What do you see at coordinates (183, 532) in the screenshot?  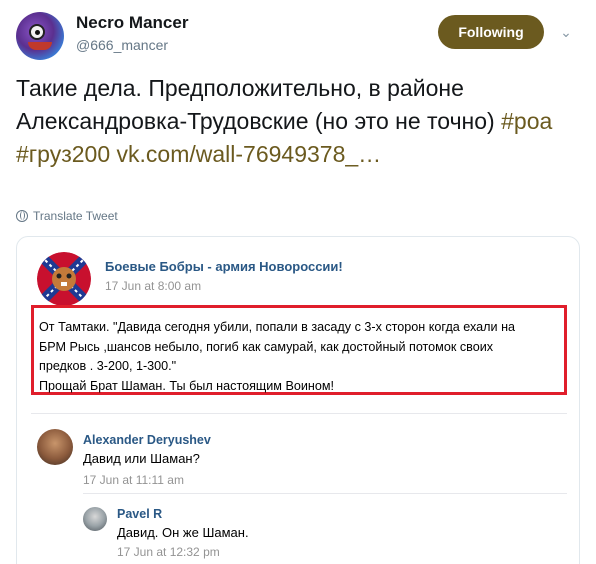 I see `reply-text: Давид. Он же Шаман.` at bounding box center [183, 532].